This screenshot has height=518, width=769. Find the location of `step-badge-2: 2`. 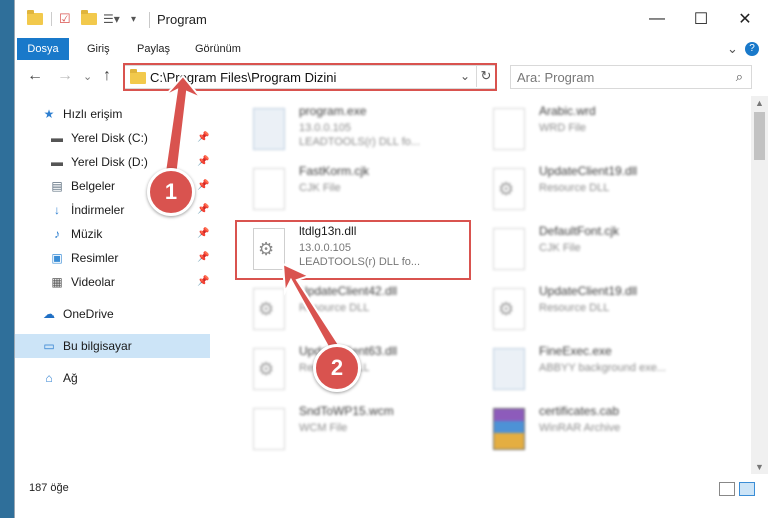

step-badge-2: 2 is located at coordinates (337, 368).